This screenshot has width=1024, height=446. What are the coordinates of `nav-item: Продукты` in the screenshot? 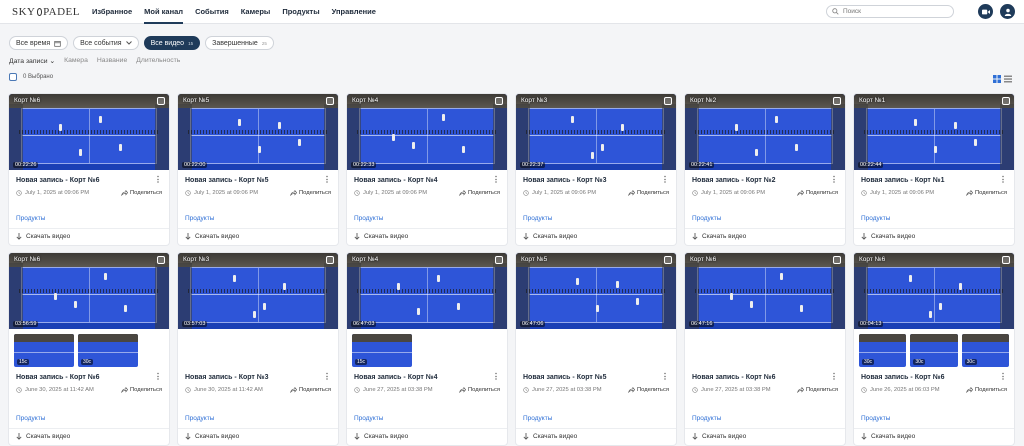 It's located at (300, 12).